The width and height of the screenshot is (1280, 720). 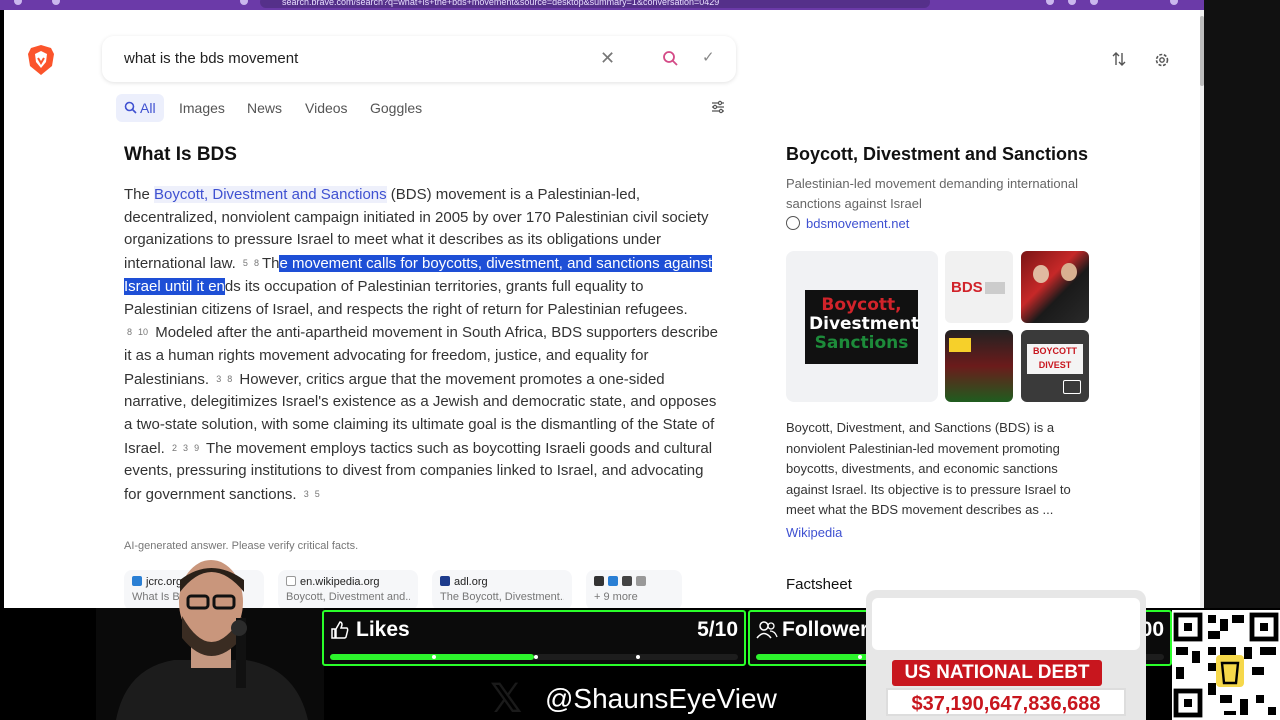 I want to click on official-site-link: bdsmovement.net, so click(x=847, y=223).